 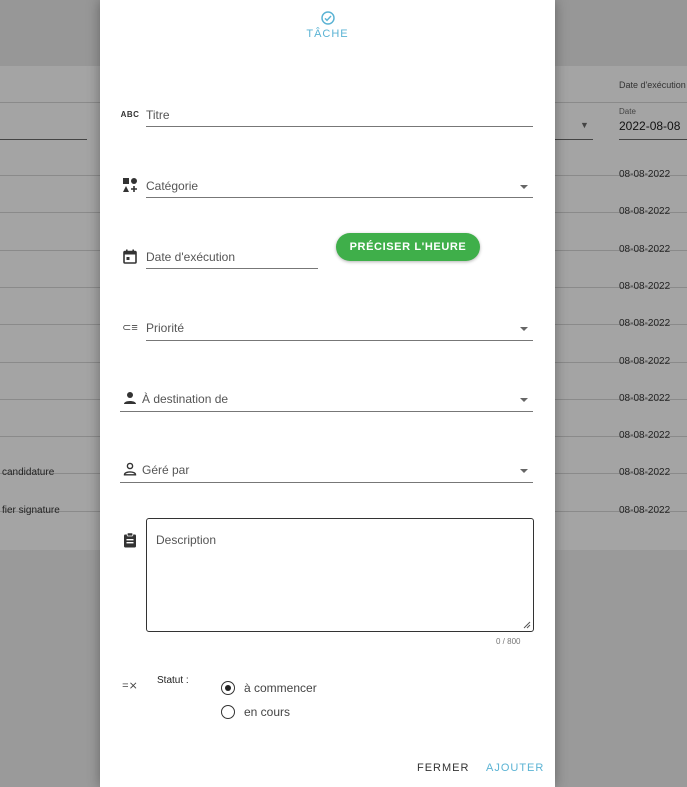 What do you see at coordinates (339, 126) in the screenshot?
I see `titre-underline` at bounding box center [339, 126].